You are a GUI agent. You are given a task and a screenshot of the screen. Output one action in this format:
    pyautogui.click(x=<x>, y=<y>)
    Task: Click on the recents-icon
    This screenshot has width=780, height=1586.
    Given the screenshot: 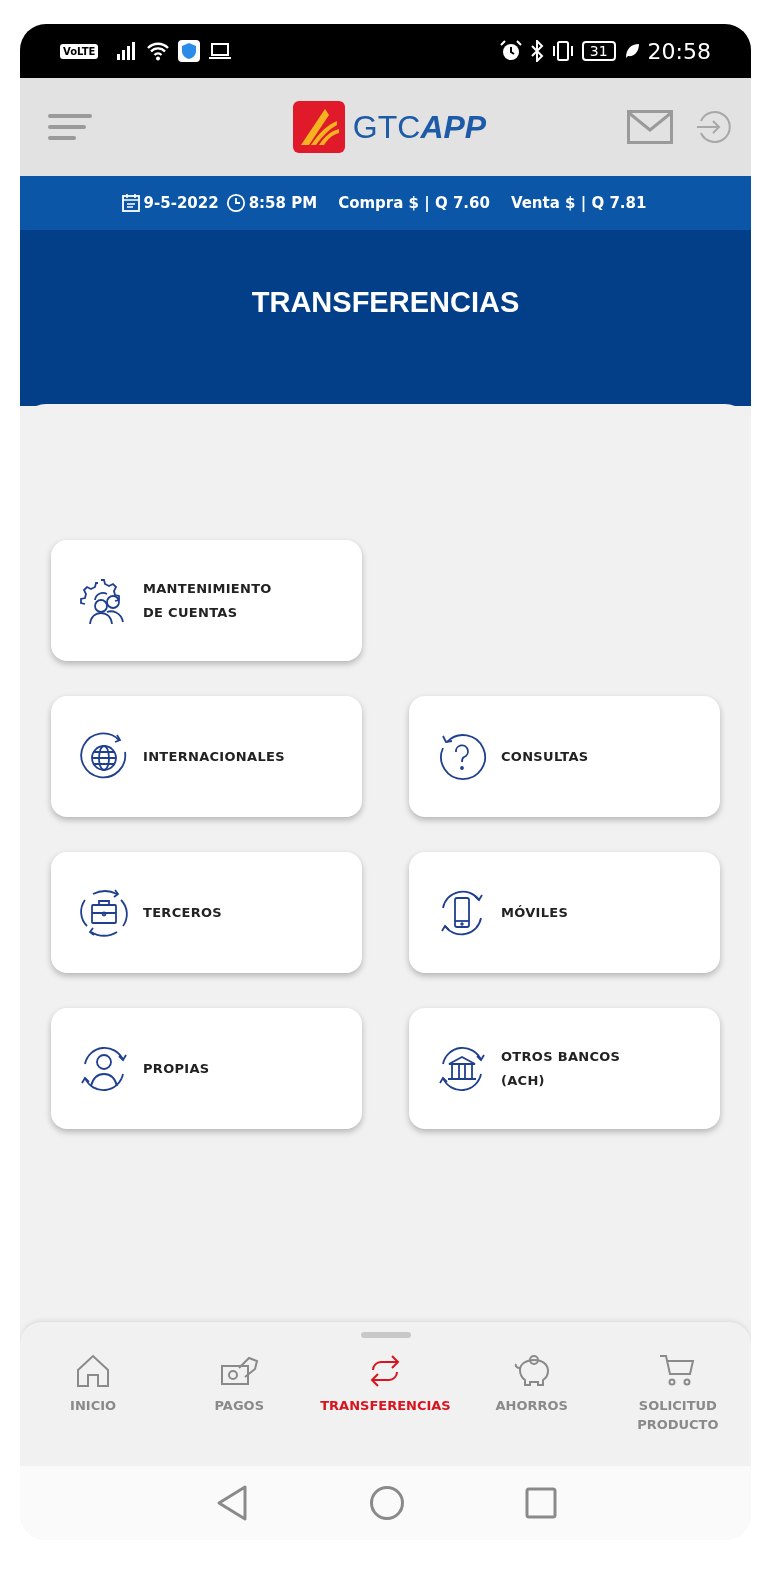 What is the action you would take?
    pyautogui.click(x=540, y=1503)
    